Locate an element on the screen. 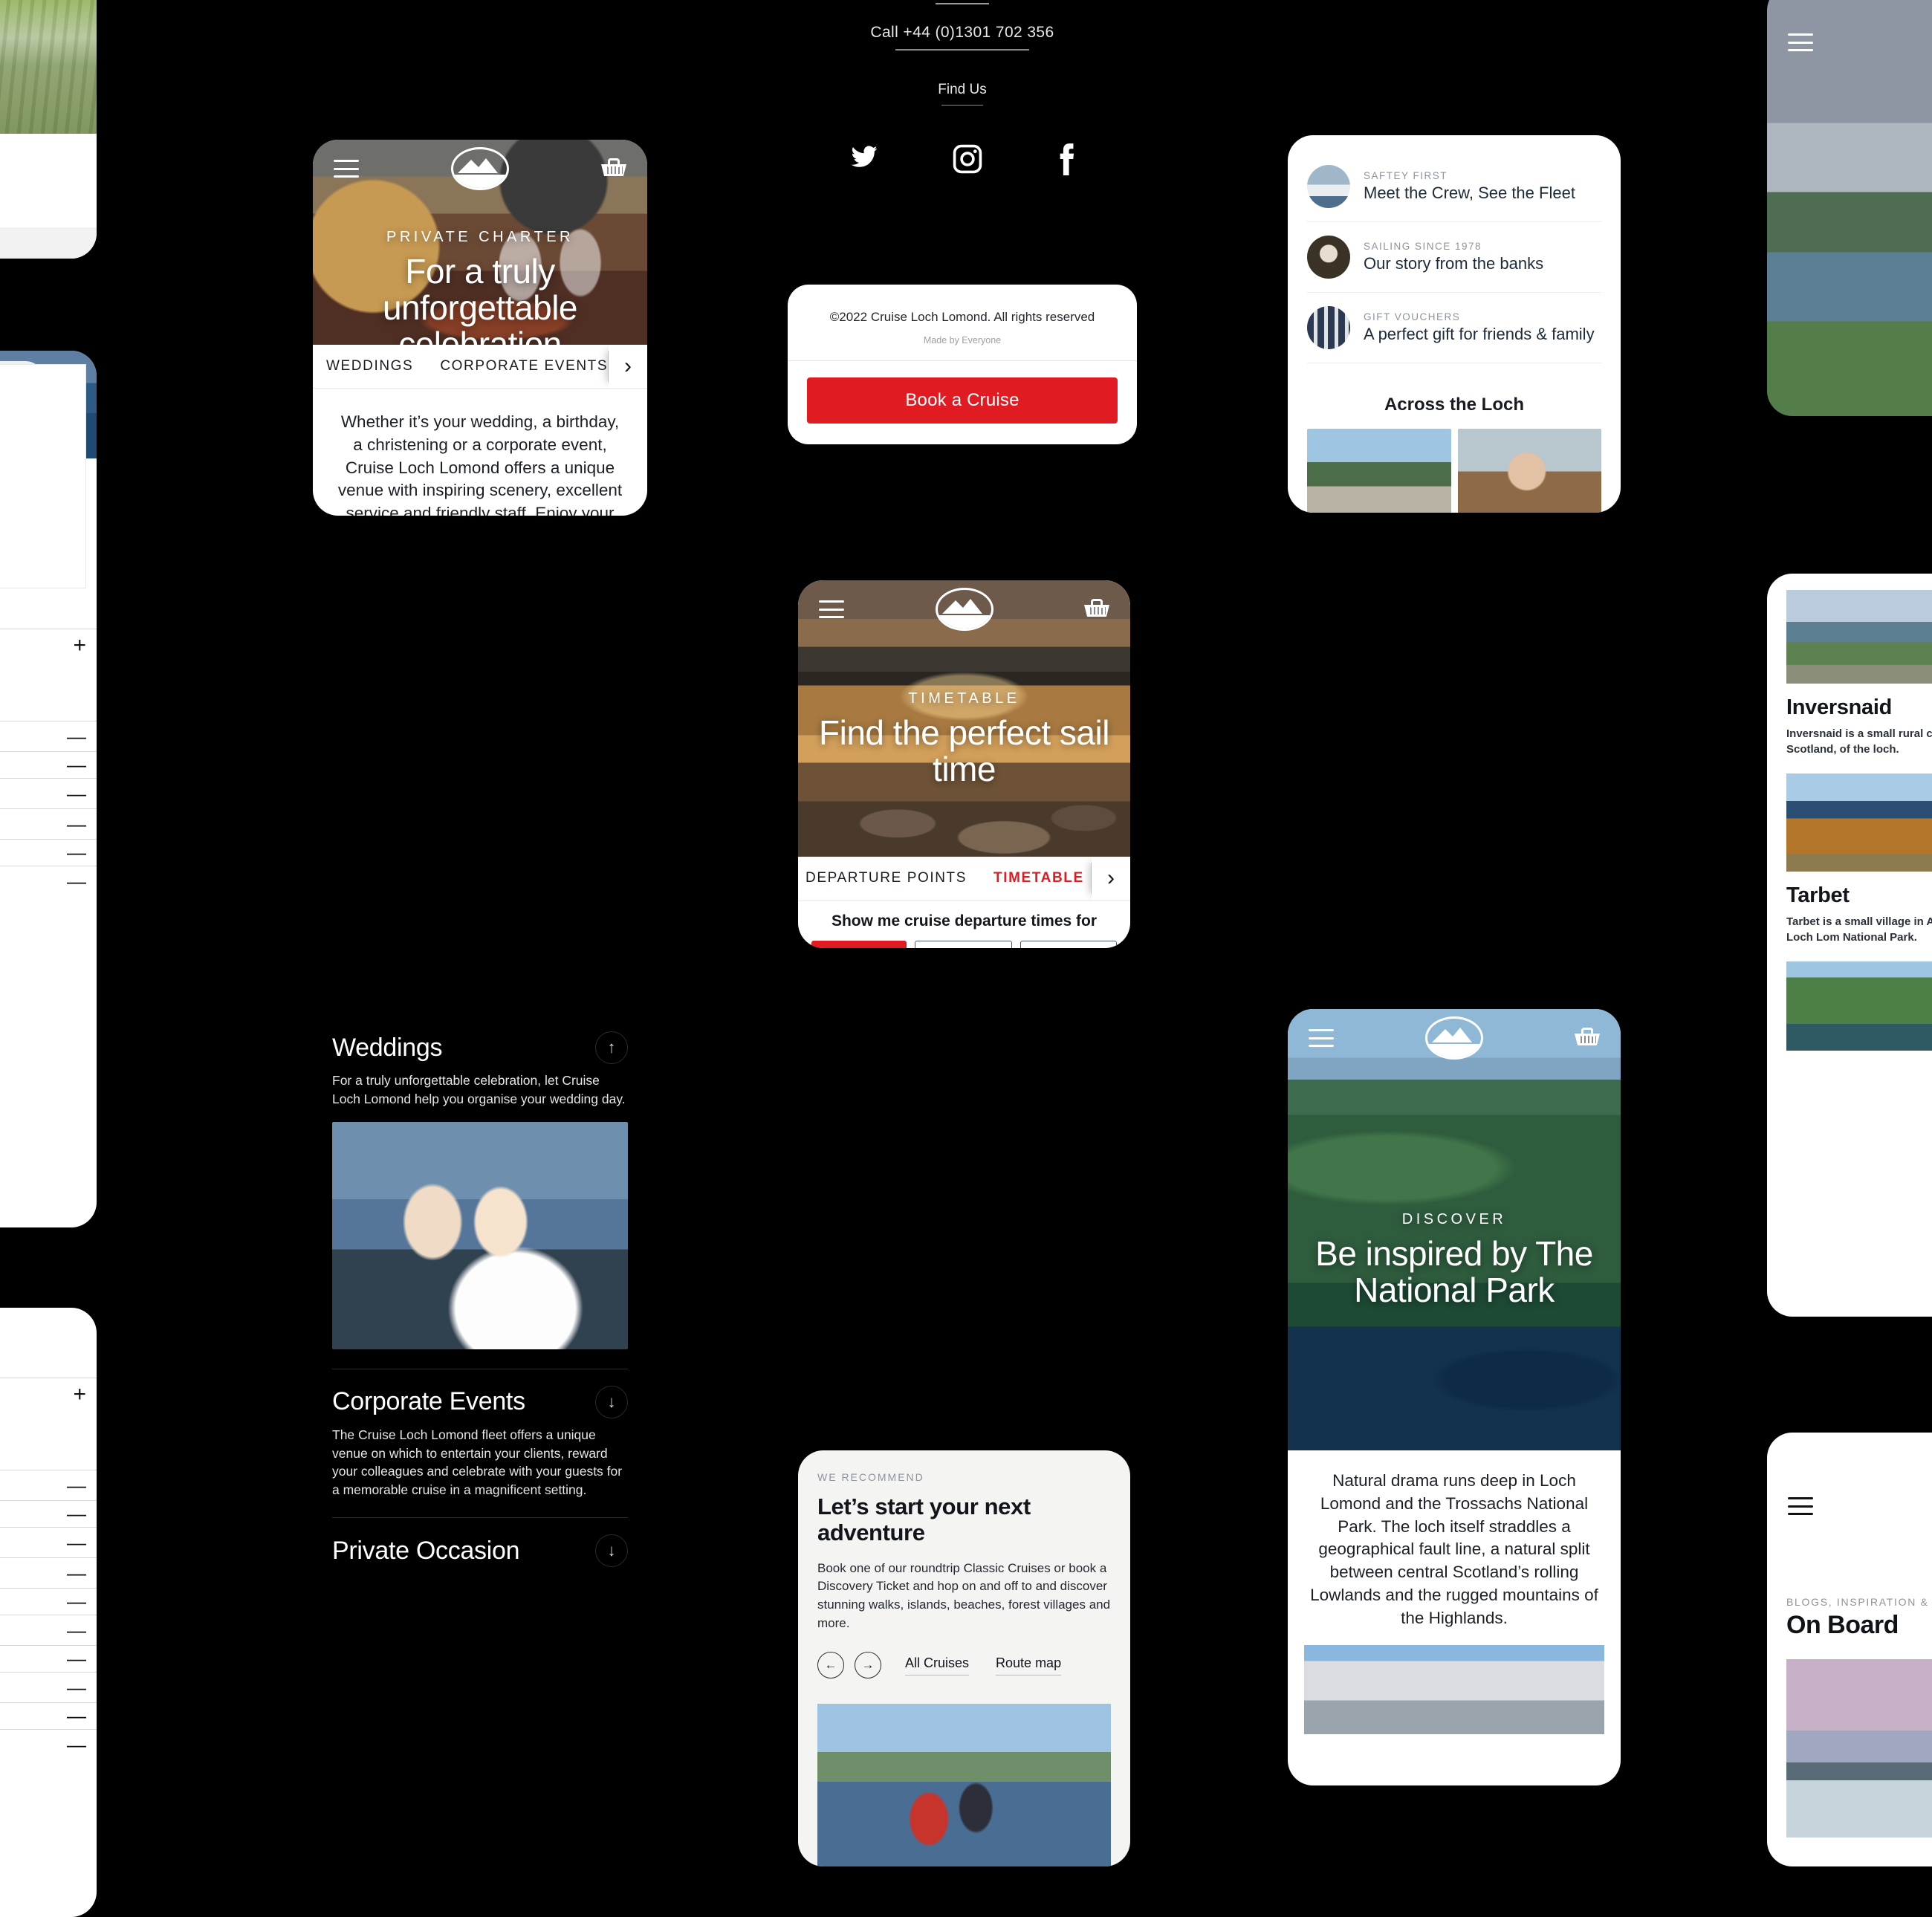  all-cruises-link: All Cruises is located at coordinates (937, 1665).